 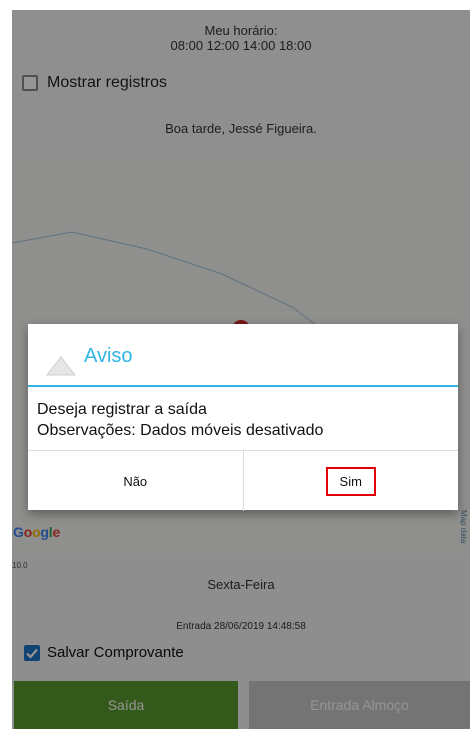 I want to click on yes-button-label: Sim, so click(x=350, y=481).